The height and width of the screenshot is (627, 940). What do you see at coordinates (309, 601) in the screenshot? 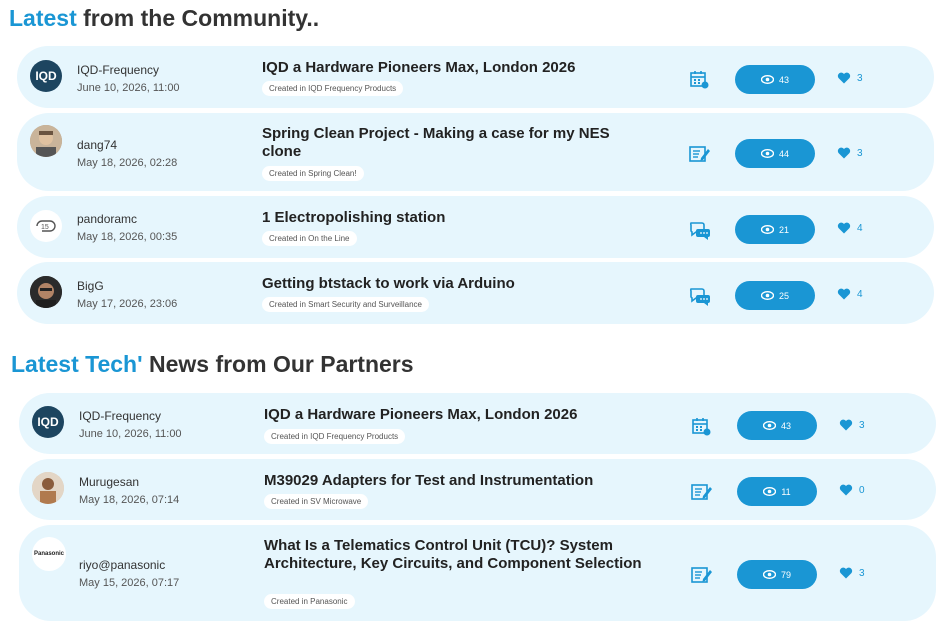
I see `category-tag: Created in Panasonic` at bounding box center [309, 601].